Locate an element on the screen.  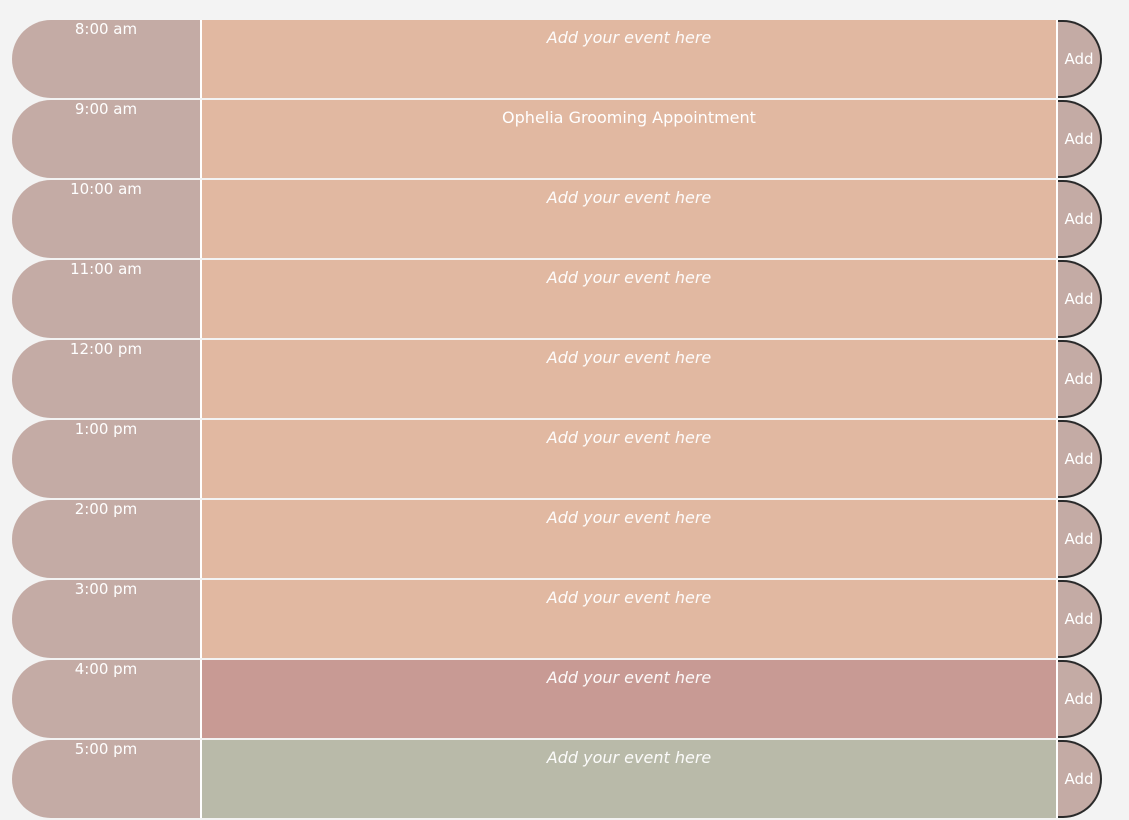
time-block-3pm: 3:00 pm Add your event here Add is located at coordinates (558, 620).